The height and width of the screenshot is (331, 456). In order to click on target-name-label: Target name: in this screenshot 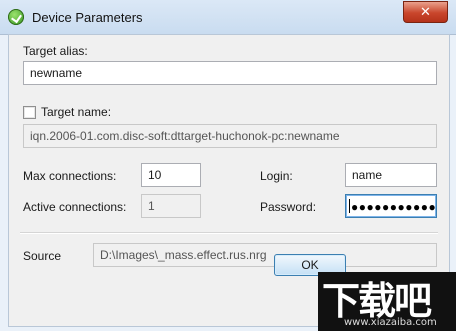, I will do `click(76, 112)`.